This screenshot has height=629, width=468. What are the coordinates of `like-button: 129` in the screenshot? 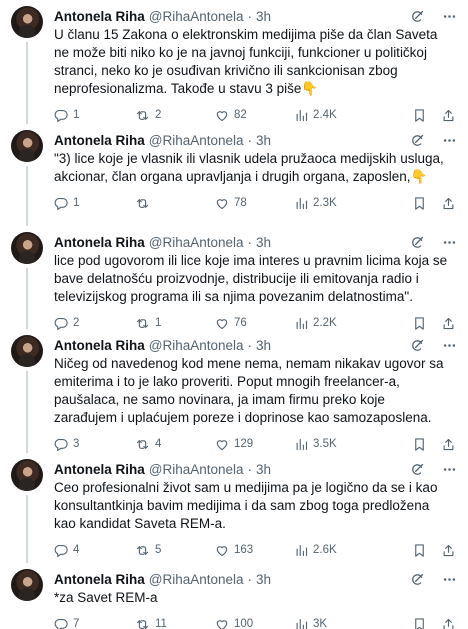 It's located at (254, 444).